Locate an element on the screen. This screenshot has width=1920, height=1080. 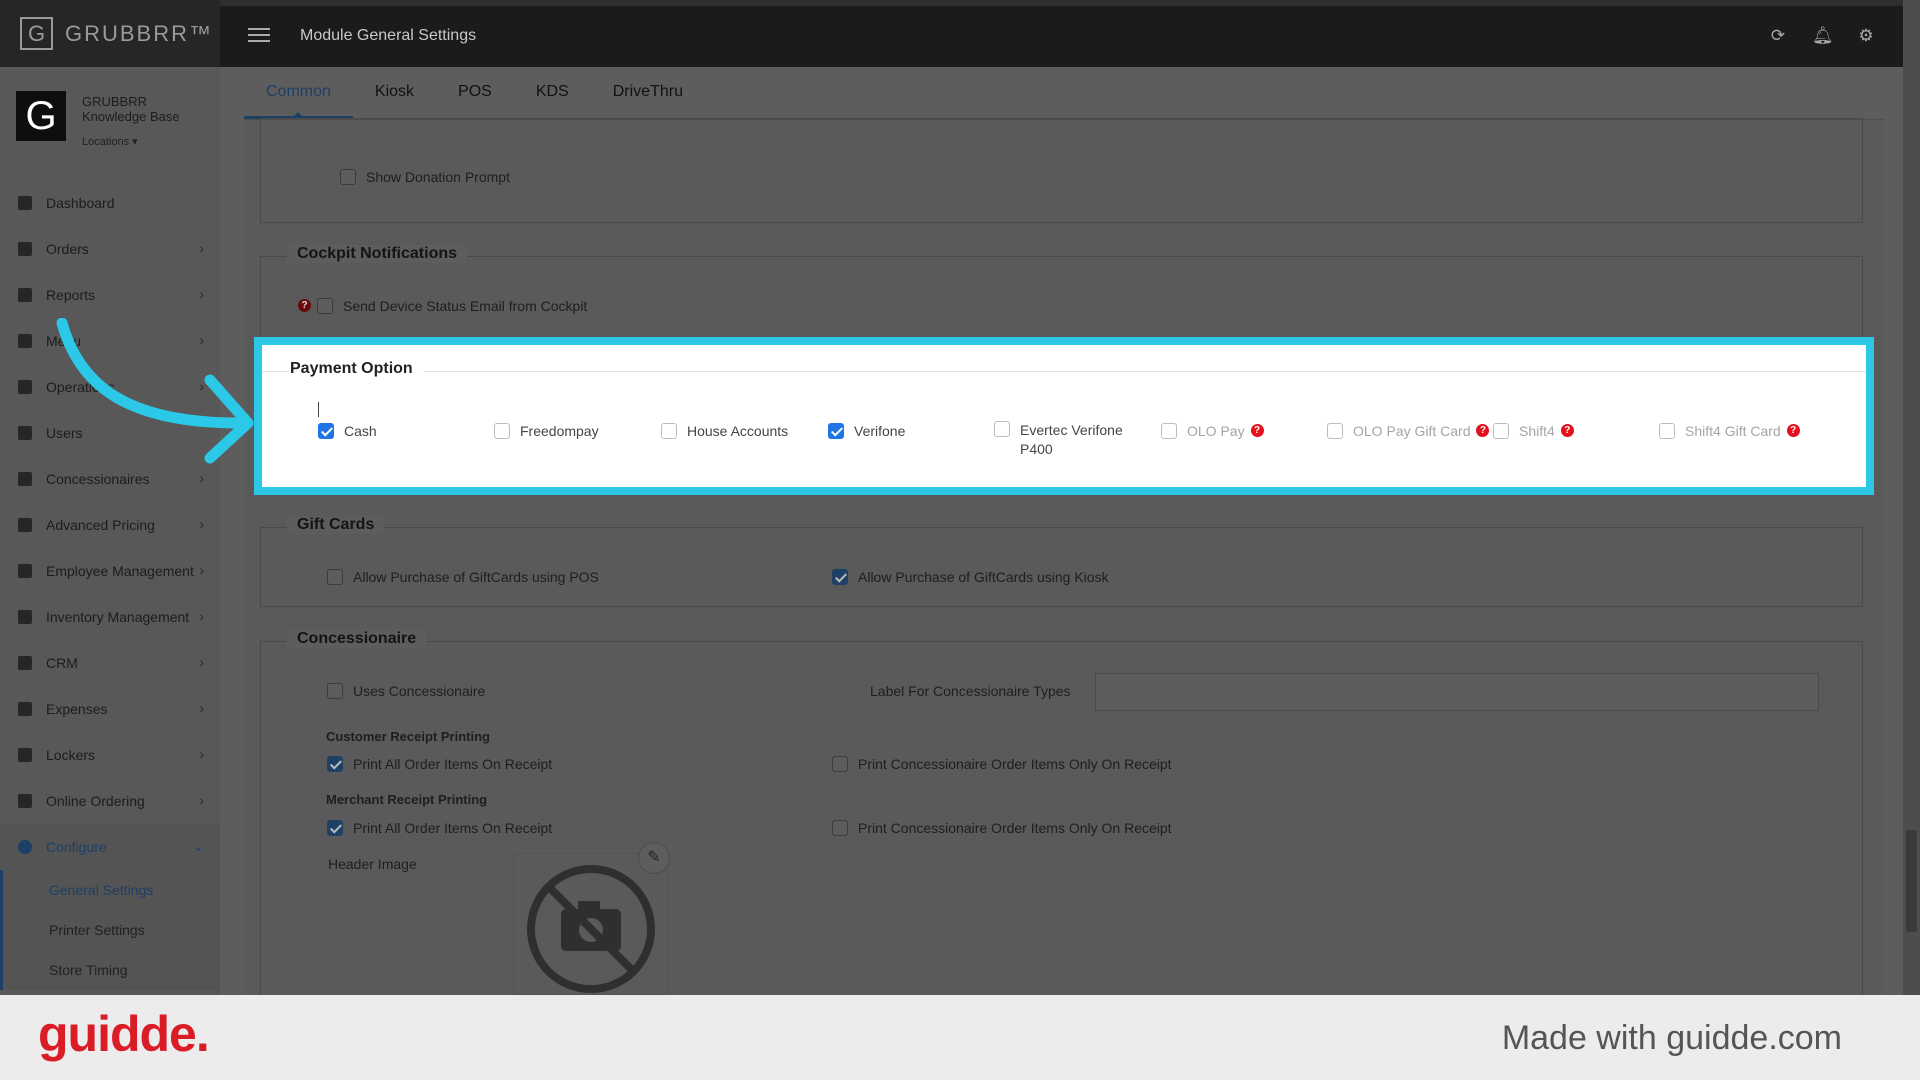
profile-block: G GRUBBRR Knowledge Base Locations ▾ is located at coordinates (116, 126).